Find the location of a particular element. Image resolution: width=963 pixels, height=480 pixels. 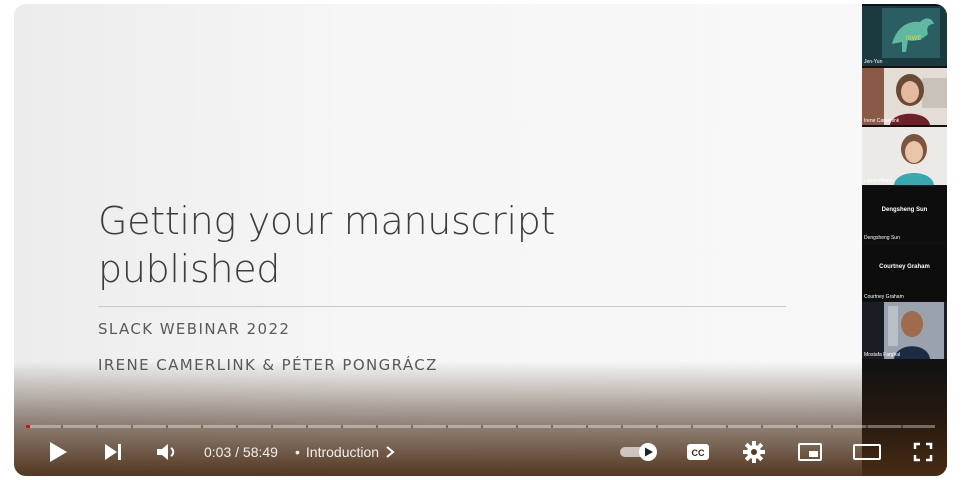

fullscreen-icon is located at coordinates (923, 452).